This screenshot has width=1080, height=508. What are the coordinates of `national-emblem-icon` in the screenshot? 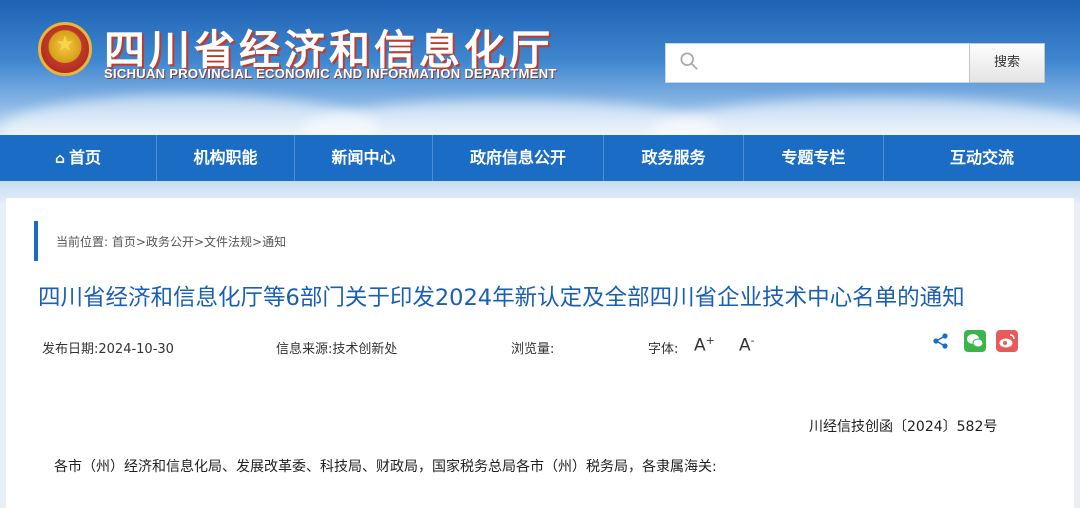 It's located at (65, 49).